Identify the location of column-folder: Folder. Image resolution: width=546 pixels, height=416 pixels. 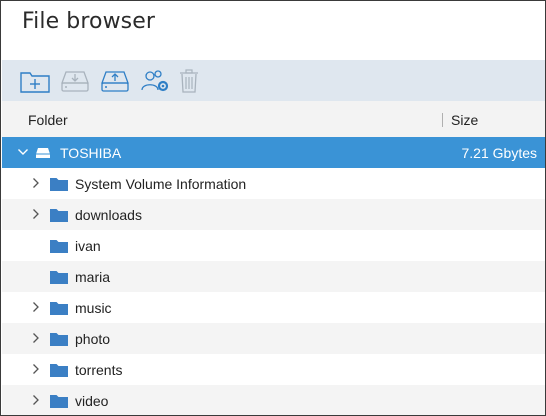
(48, 120).